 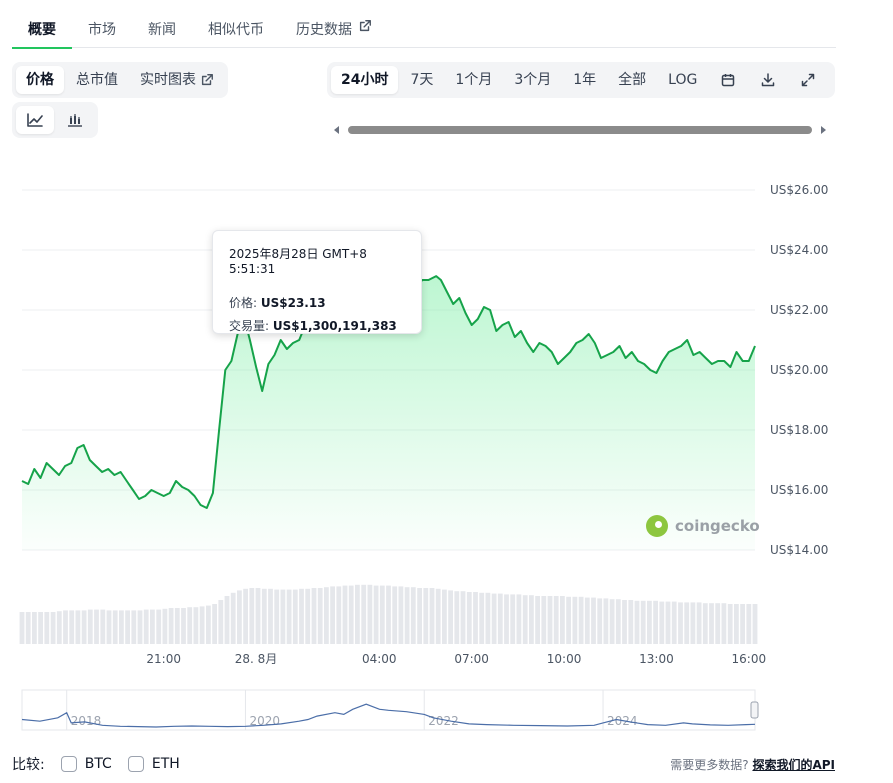 I want to click on tab-overview-label: 概要, so click(x=42, y=30).